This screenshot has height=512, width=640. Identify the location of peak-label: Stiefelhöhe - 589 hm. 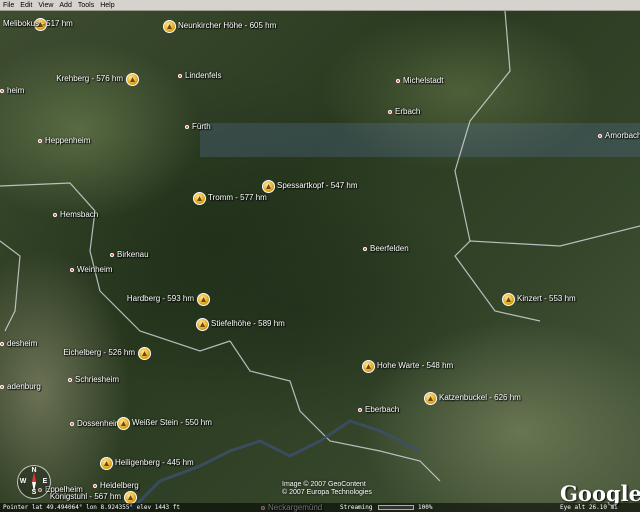
(248, 323).